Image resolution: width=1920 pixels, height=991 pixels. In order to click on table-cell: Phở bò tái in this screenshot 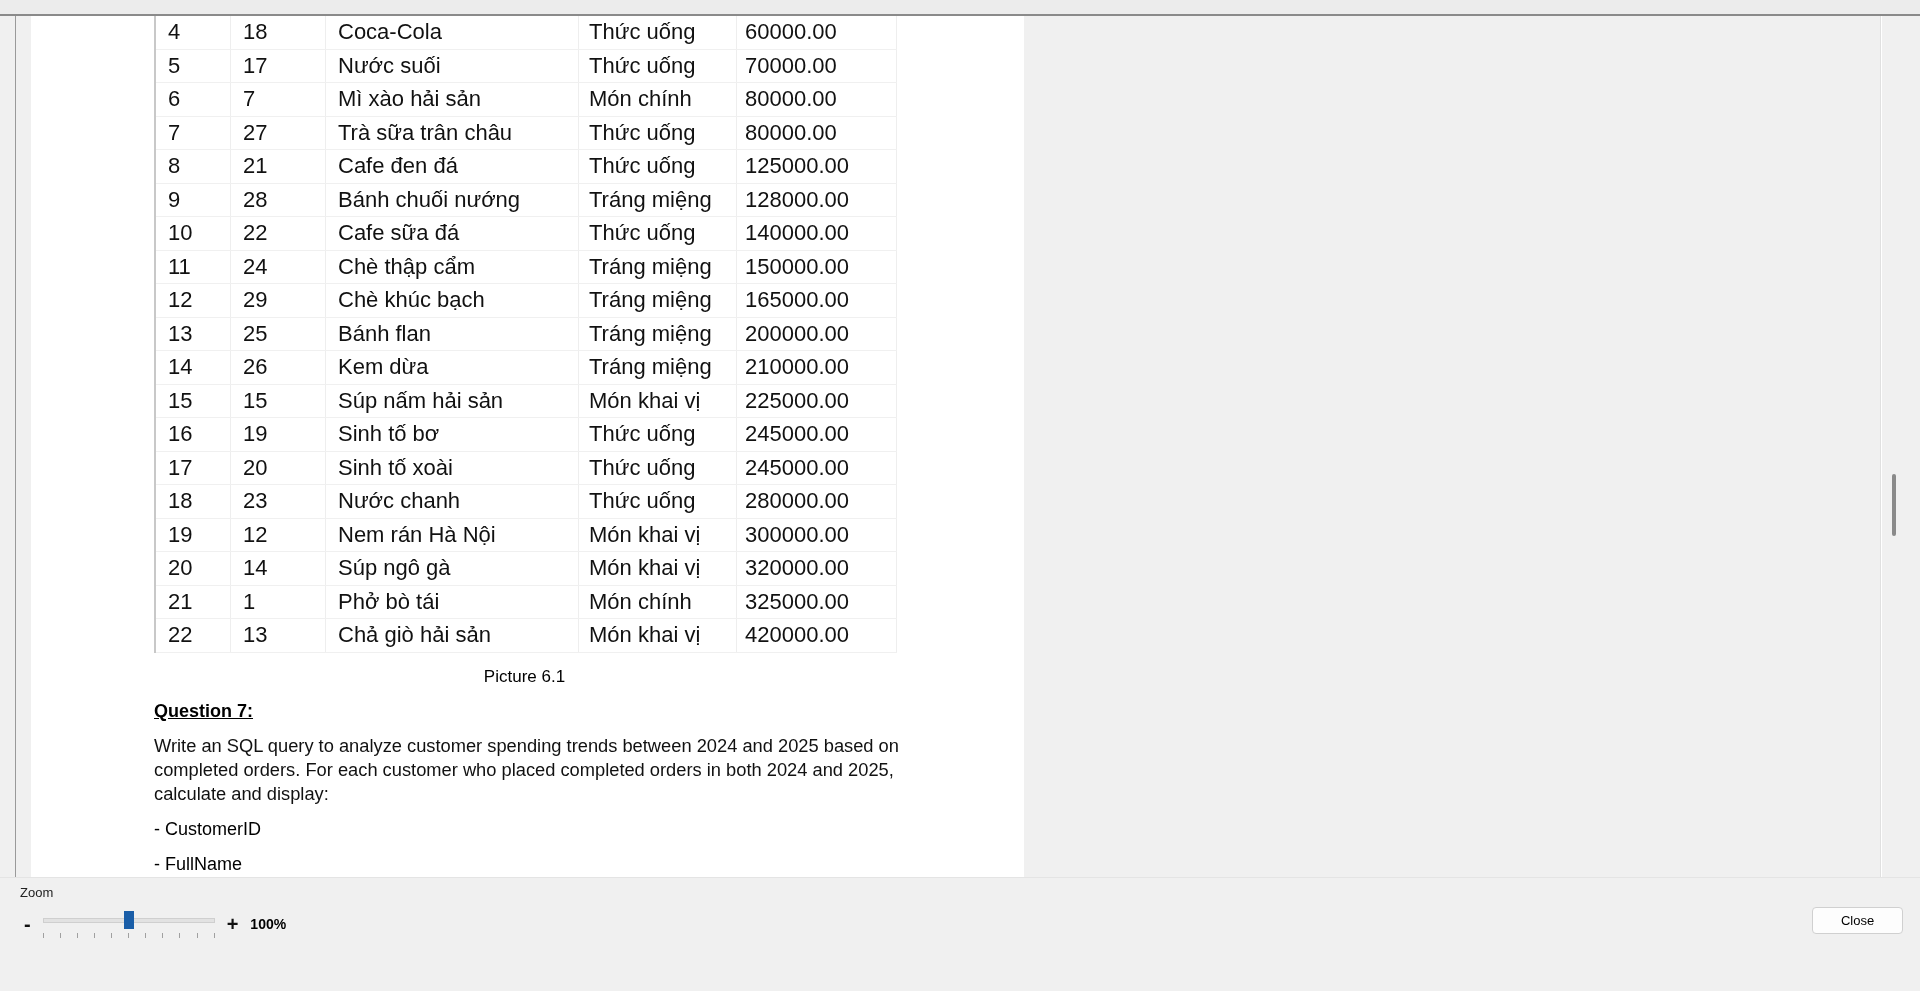, I will do `click(452, 601)`.